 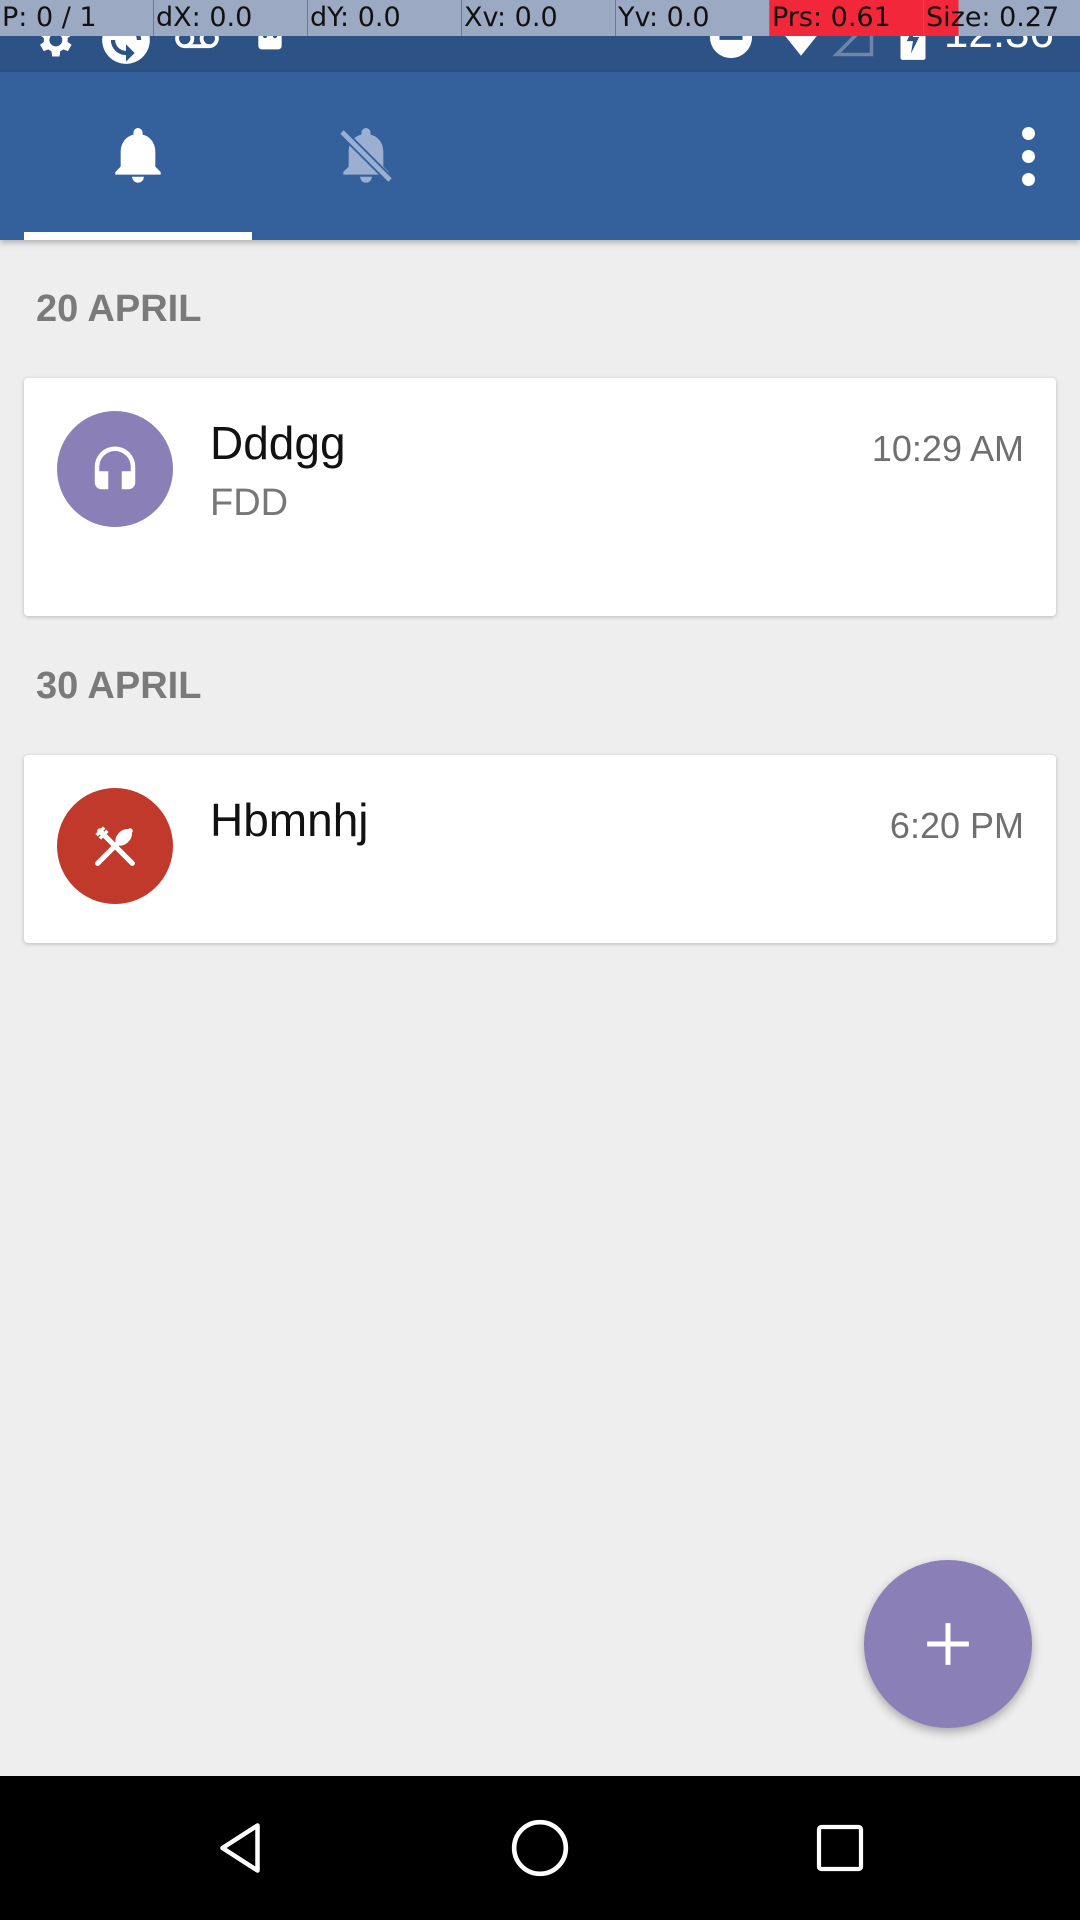 What do you see at coordinates (249, 503) in the screenshot?
I see `reminder-subtitle: FDD` at bounding box center [249, 503].